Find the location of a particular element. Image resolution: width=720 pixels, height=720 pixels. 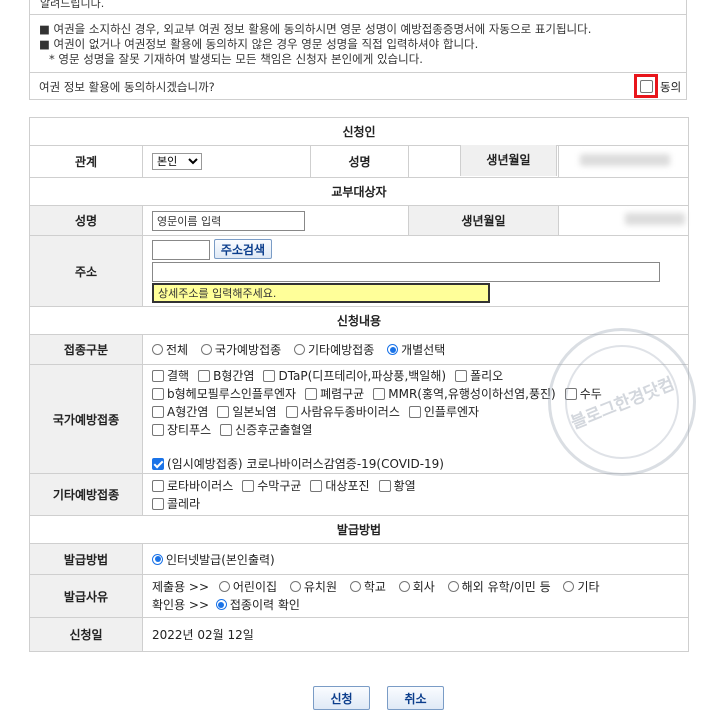

section-application: 신청내용 is located at coordinates (359, 320).